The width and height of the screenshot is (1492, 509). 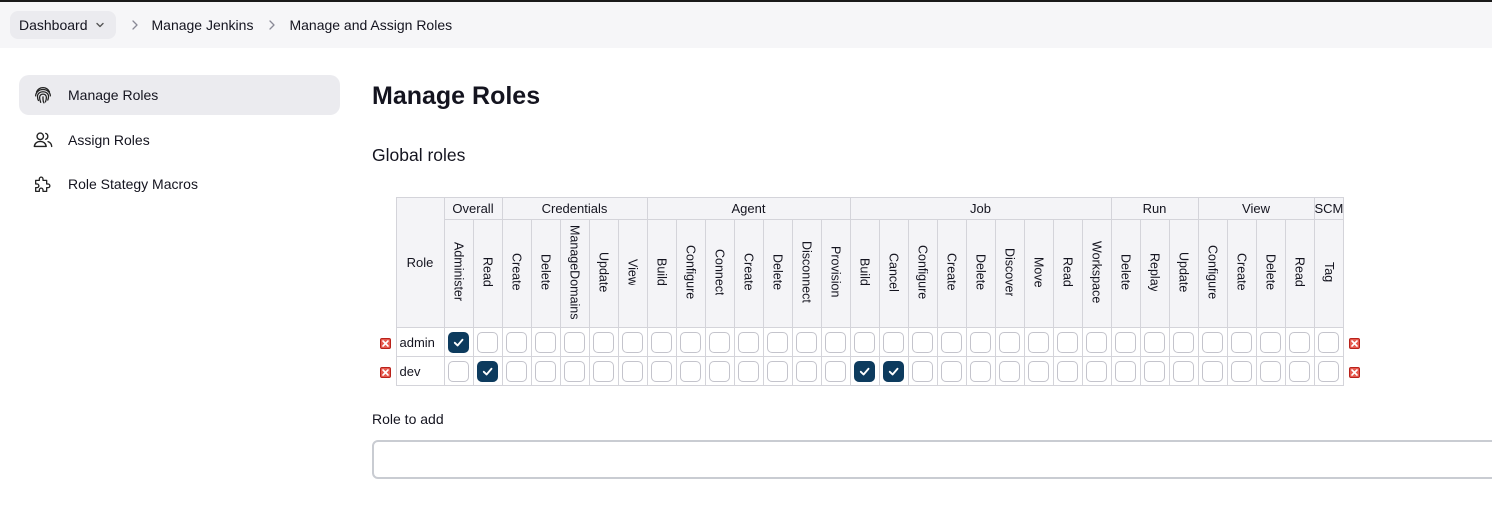 I want to click on delete-cell, so click(x=1354, y=371).